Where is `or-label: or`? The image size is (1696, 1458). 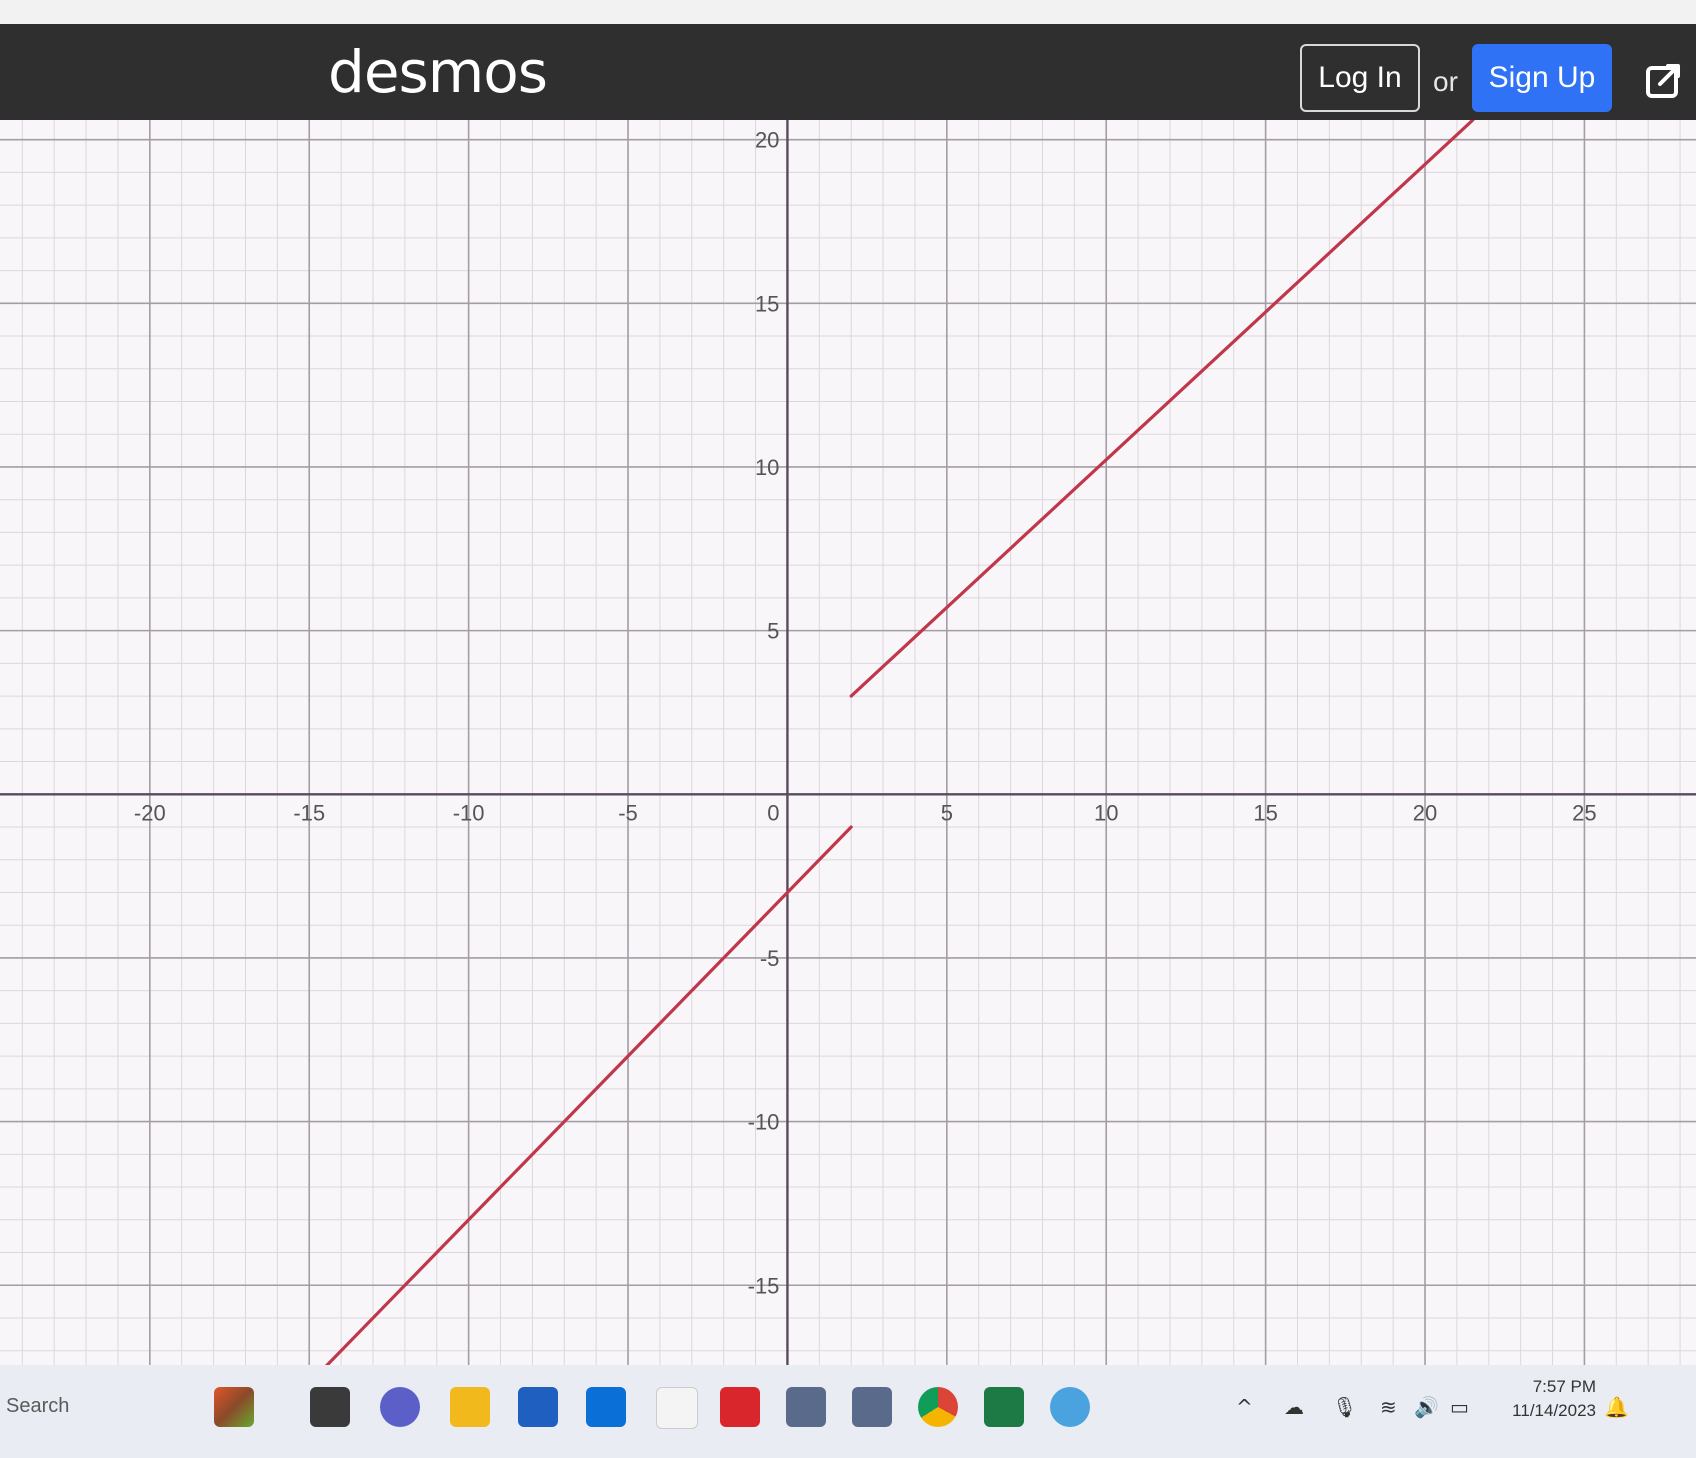 or-label: or is located at coordinates (1445, 81).